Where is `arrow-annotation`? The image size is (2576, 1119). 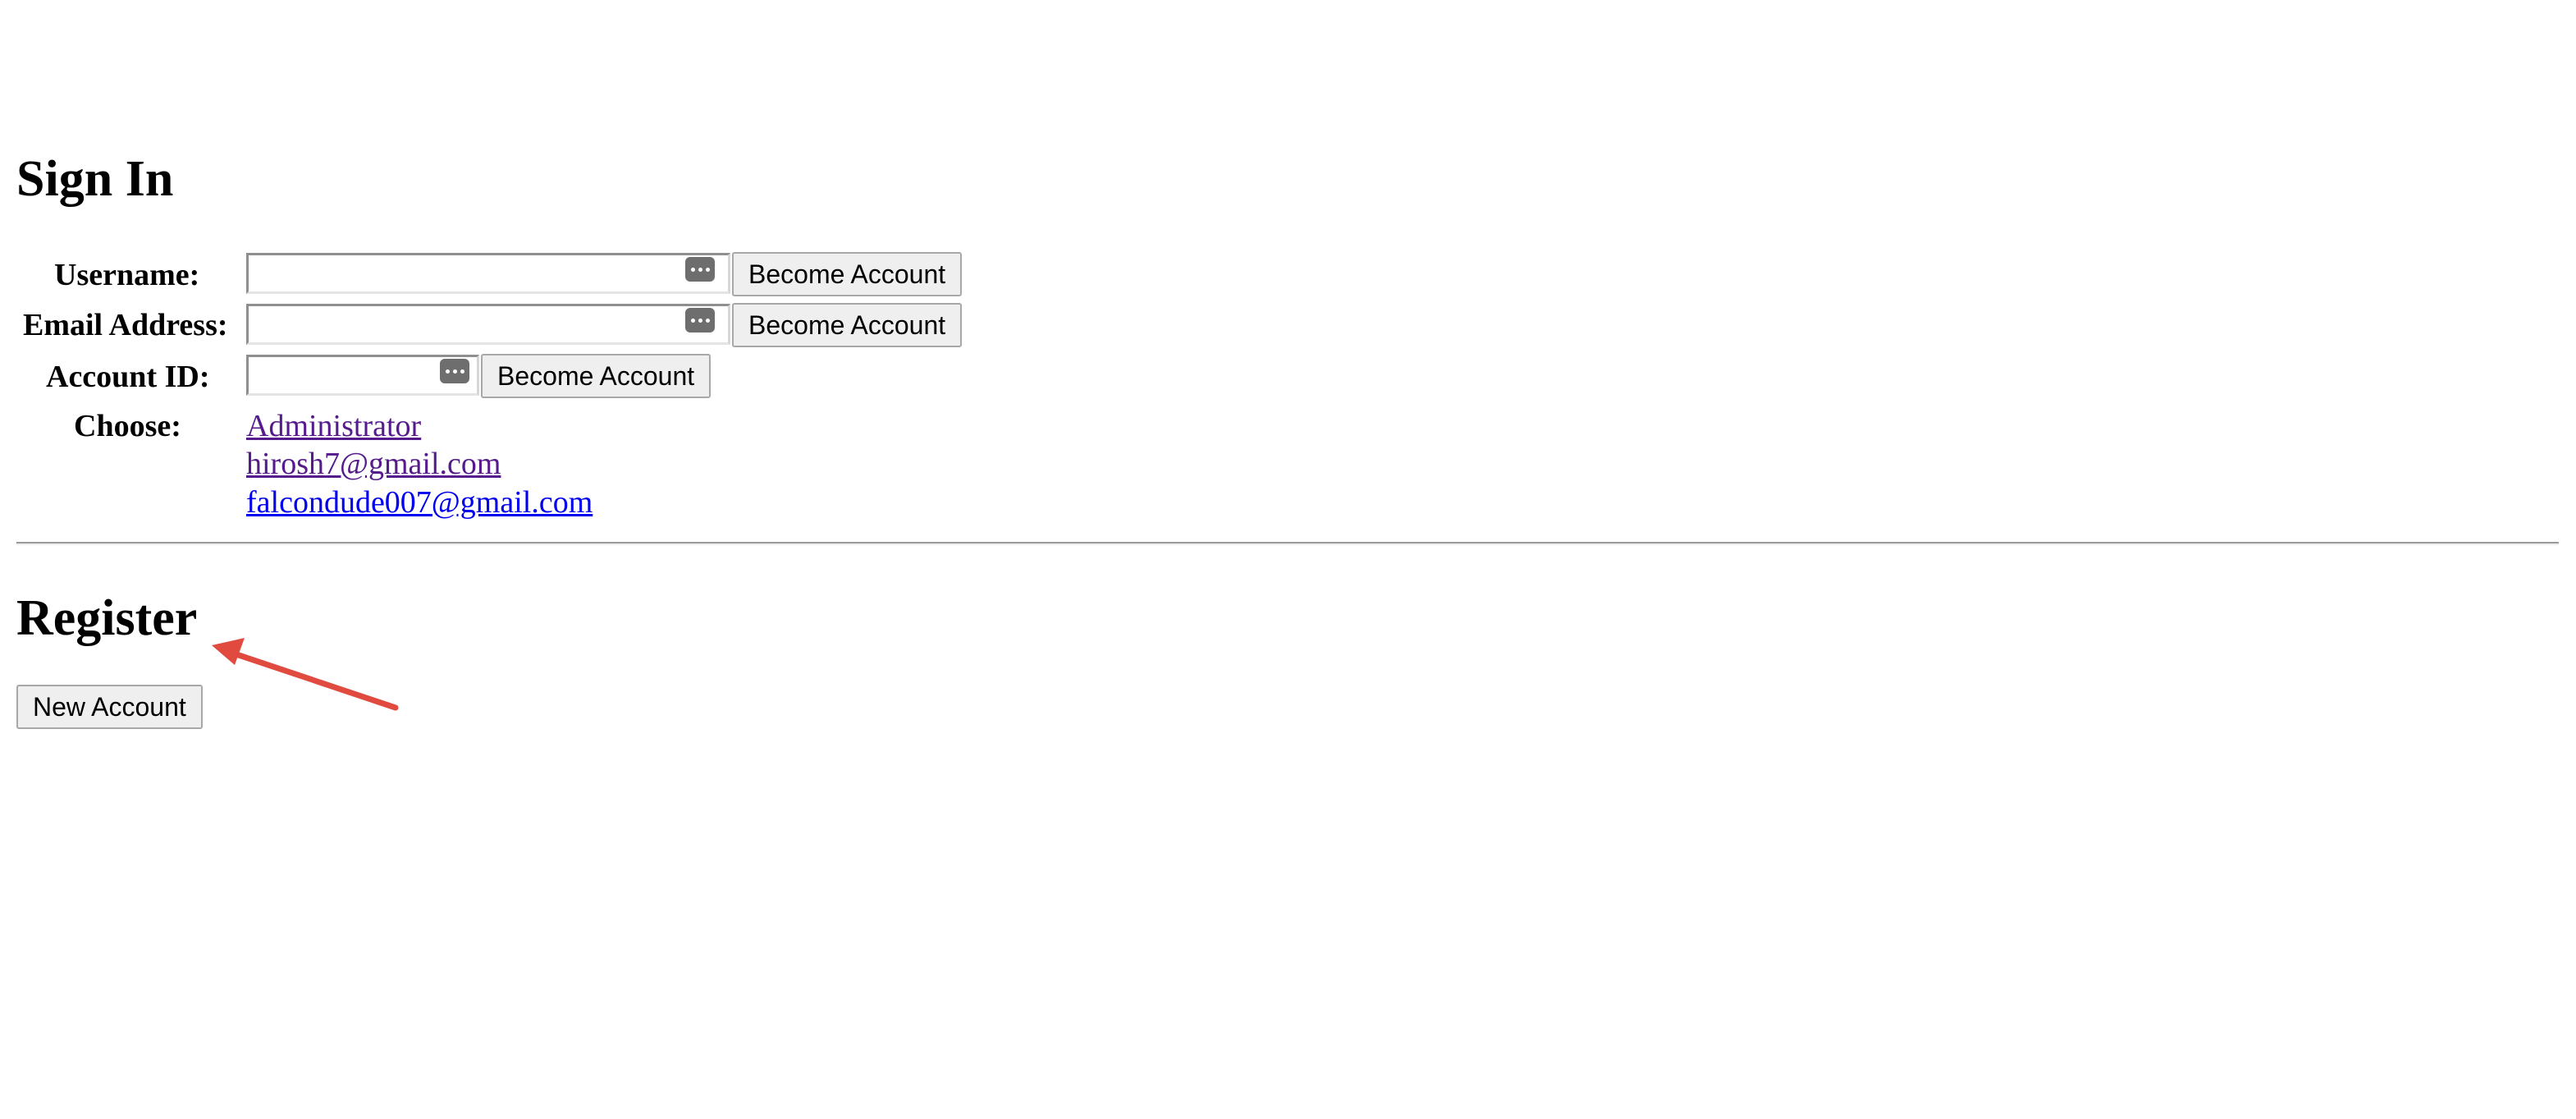
arrow-annotation is located at coordinates (305, 675).